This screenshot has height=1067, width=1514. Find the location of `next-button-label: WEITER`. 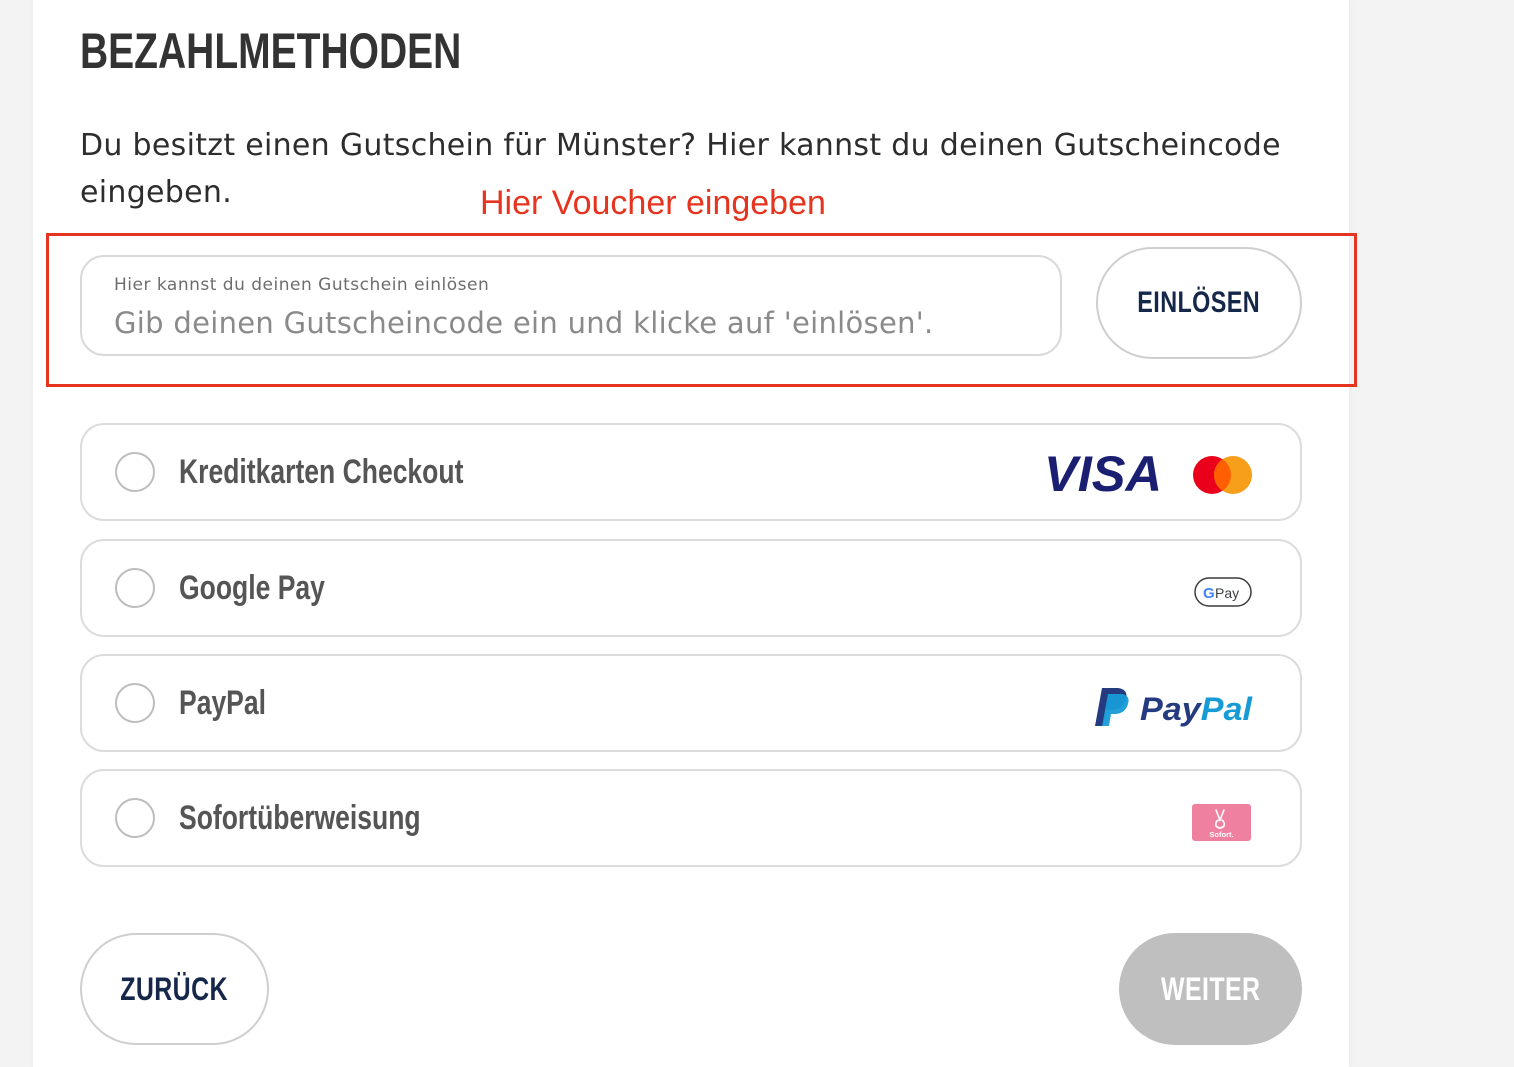

next-button-label: WEITER is located at coordinates (1210, 988).